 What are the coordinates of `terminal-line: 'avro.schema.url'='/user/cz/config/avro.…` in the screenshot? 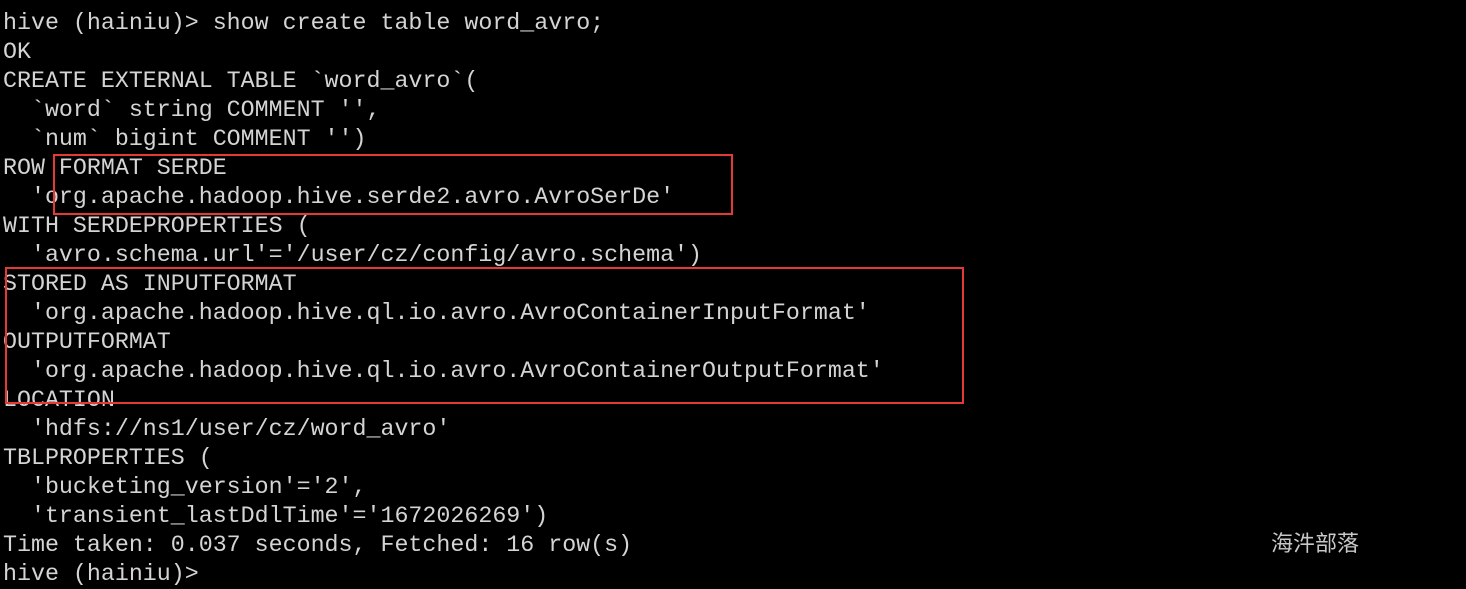 It's located at (353, 255).